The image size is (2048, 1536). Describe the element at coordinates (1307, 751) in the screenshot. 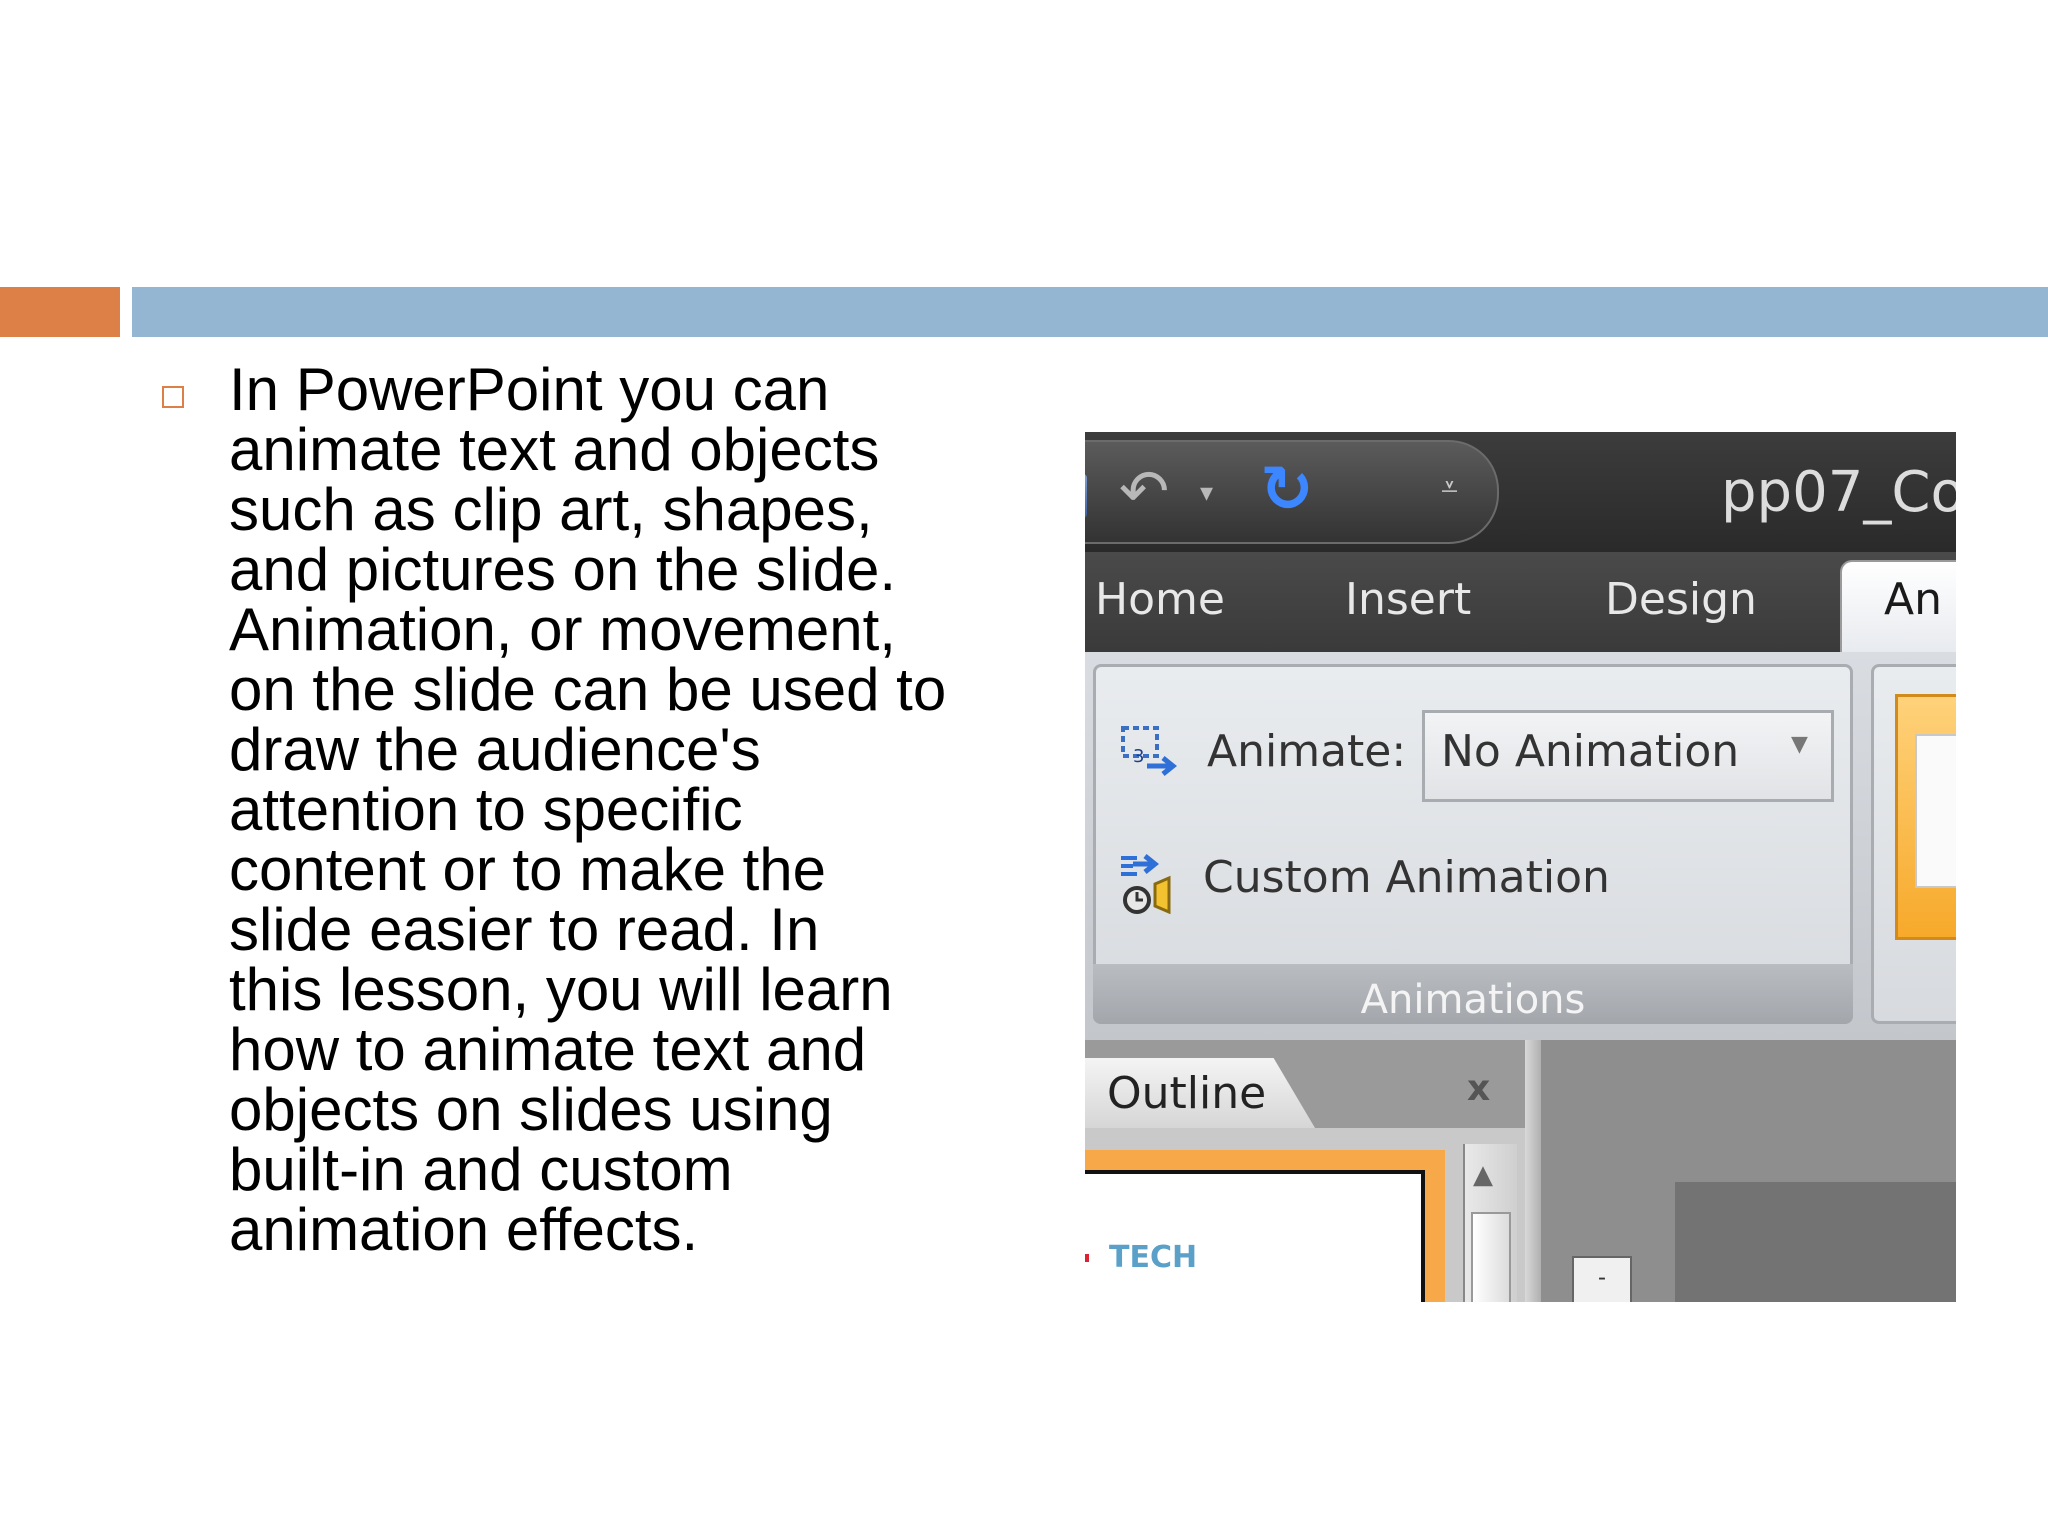

I see `animate-label: Animate:` at that location.